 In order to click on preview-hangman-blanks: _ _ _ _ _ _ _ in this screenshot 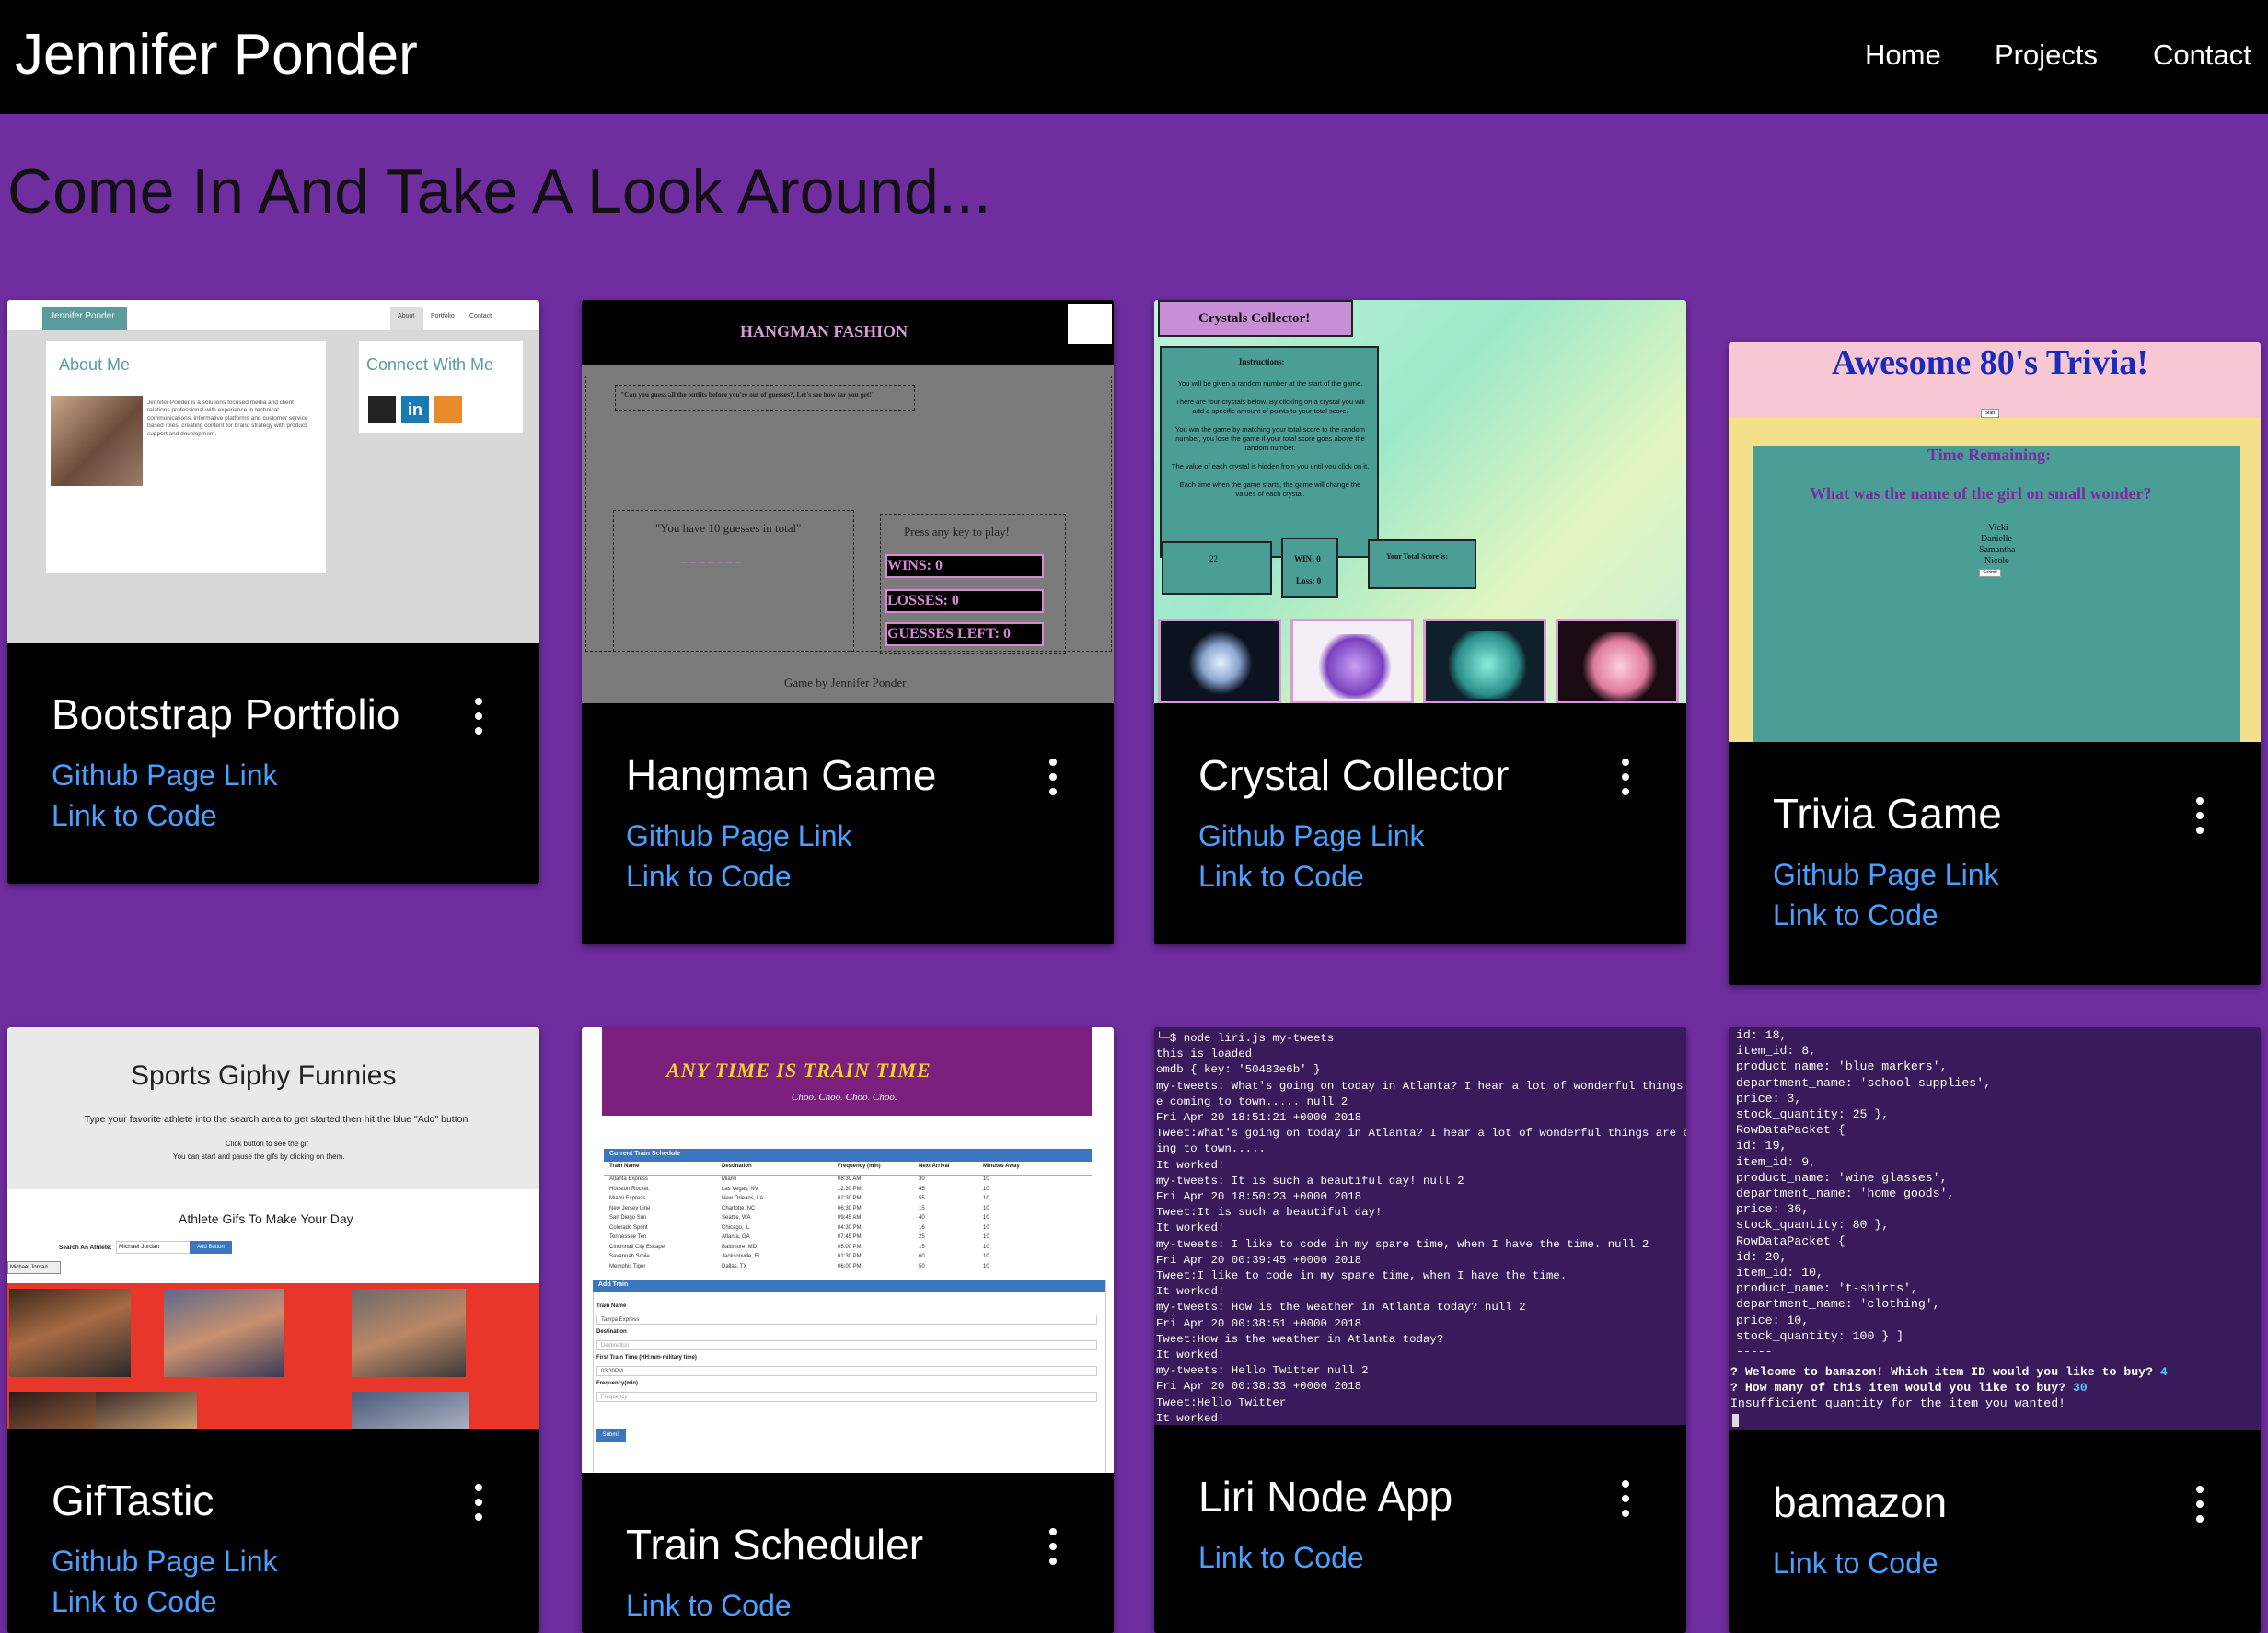, I will do `click(711, 557)`.